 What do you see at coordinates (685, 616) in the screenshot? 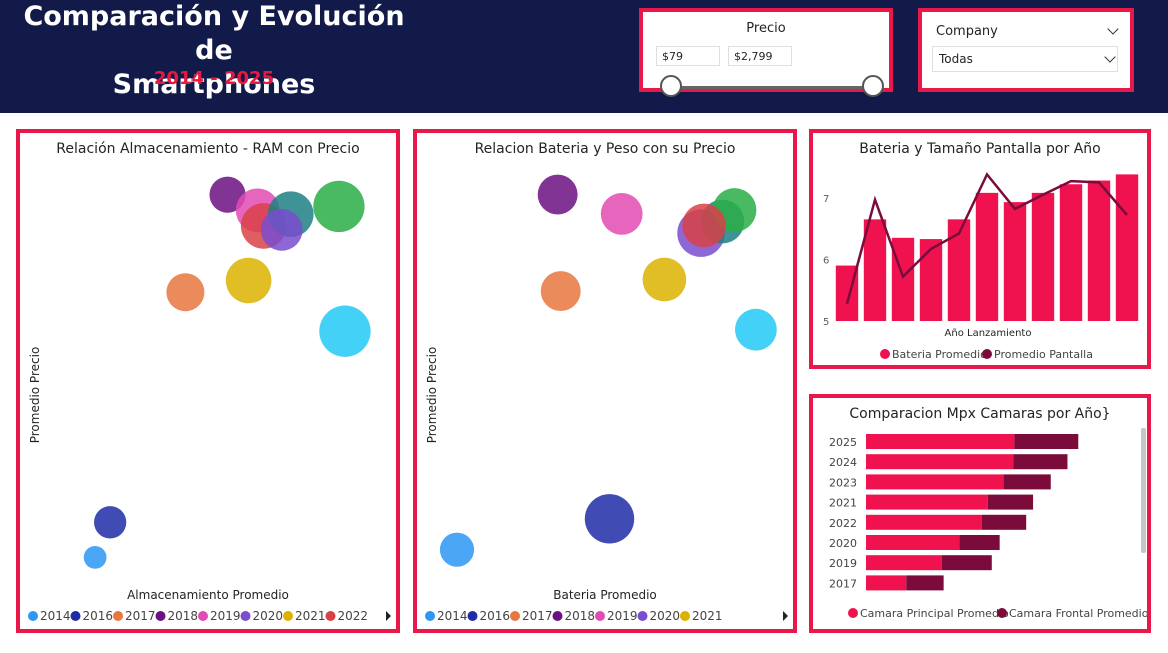
I see `legend-marker-2021` at bounding box center [685, 616].